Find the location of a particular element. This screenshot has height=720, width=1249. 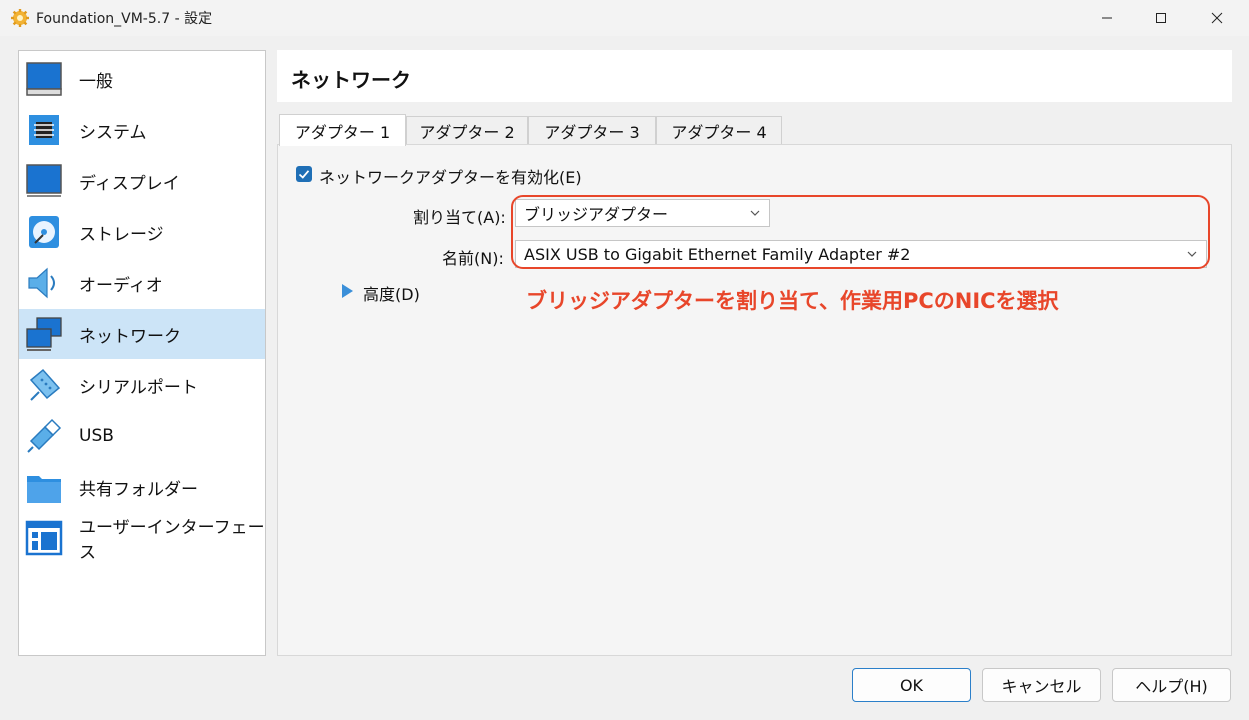

speaker-icon is located at coordinates (41, 283).